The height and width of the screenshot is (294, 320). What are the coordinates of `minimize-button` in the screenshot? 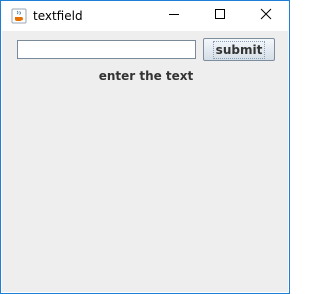 It's located at (174, 16).